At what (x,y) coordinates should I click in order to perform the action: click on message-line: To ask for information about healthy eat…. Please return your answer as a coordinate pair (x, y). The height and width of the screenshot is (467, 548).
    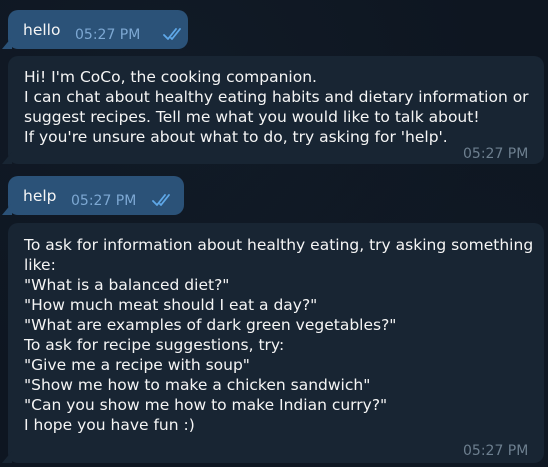
    Looking at the image, I should click on (279, 245).